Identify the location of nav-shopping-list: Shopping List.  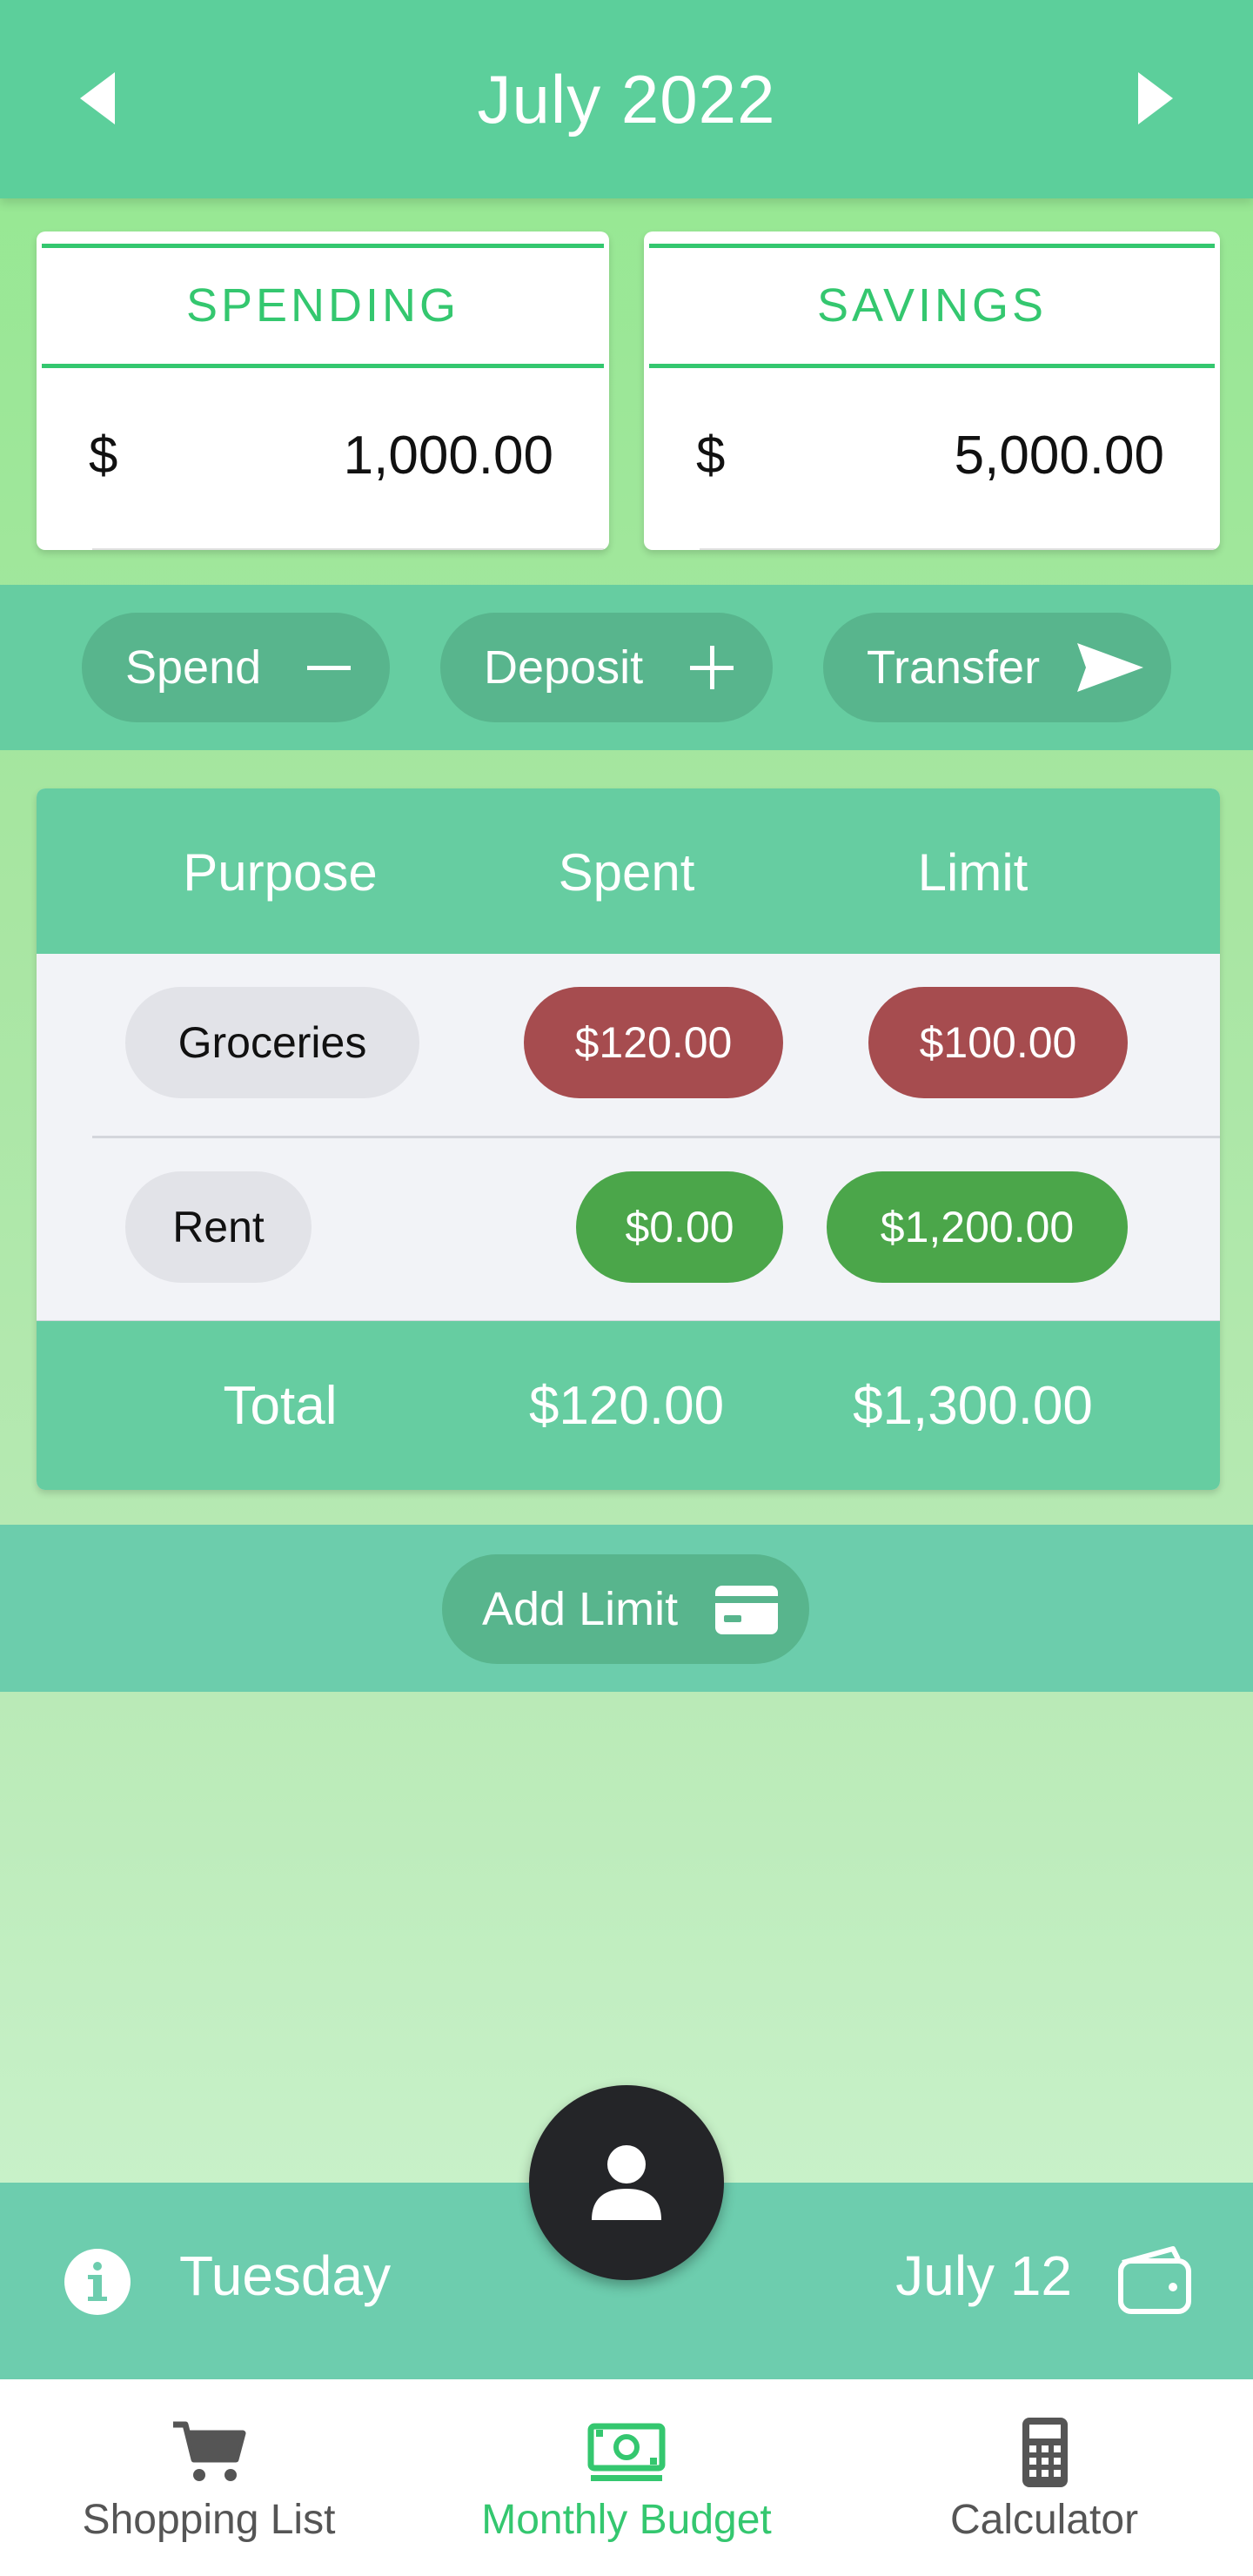
(209, 2477).